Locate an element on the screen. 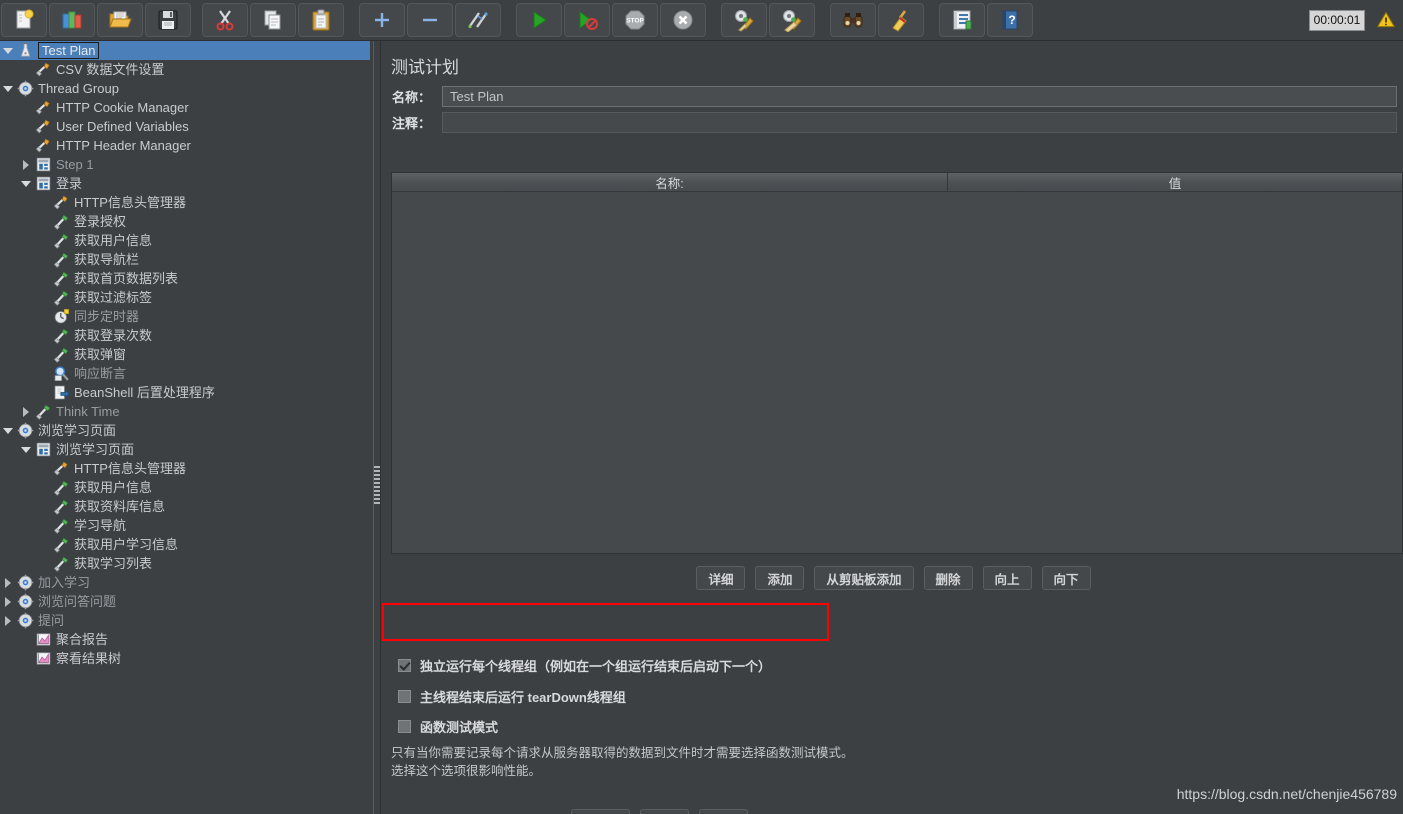 The width and height of the screenshot is (1403, 814). start-button is located at coordinates (539, 20).